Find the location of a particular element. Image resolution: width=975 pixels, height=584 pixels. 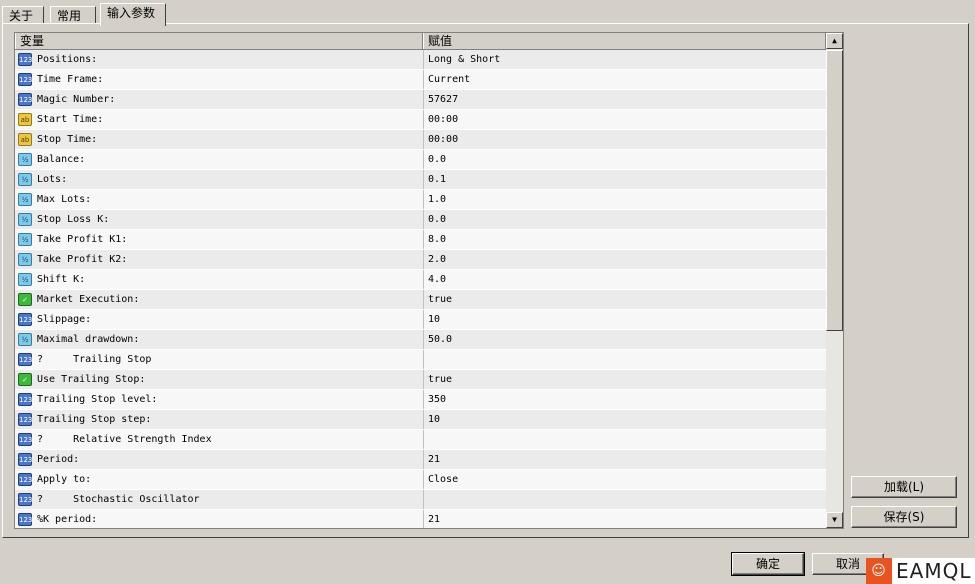

parameter-value: 57627 is located at coordinates (625, 99).